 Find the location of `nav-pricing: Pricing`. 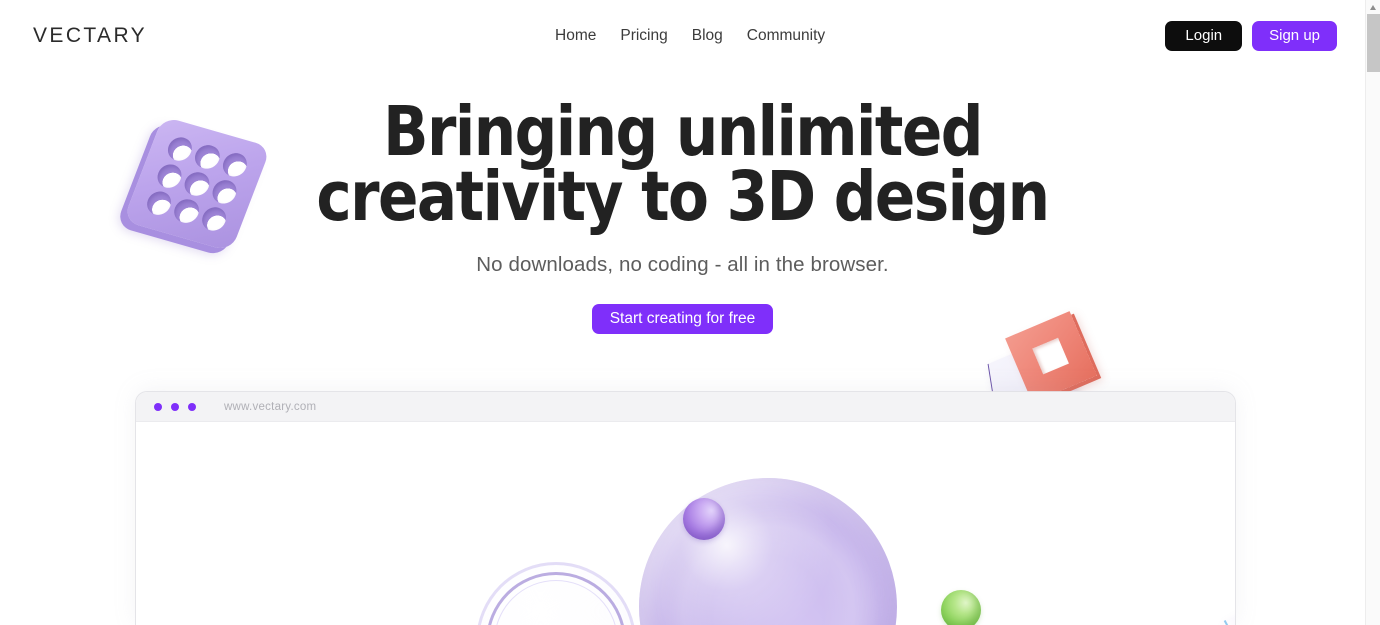

nav-pricing: Pricing is located at coordinates (643, 36).